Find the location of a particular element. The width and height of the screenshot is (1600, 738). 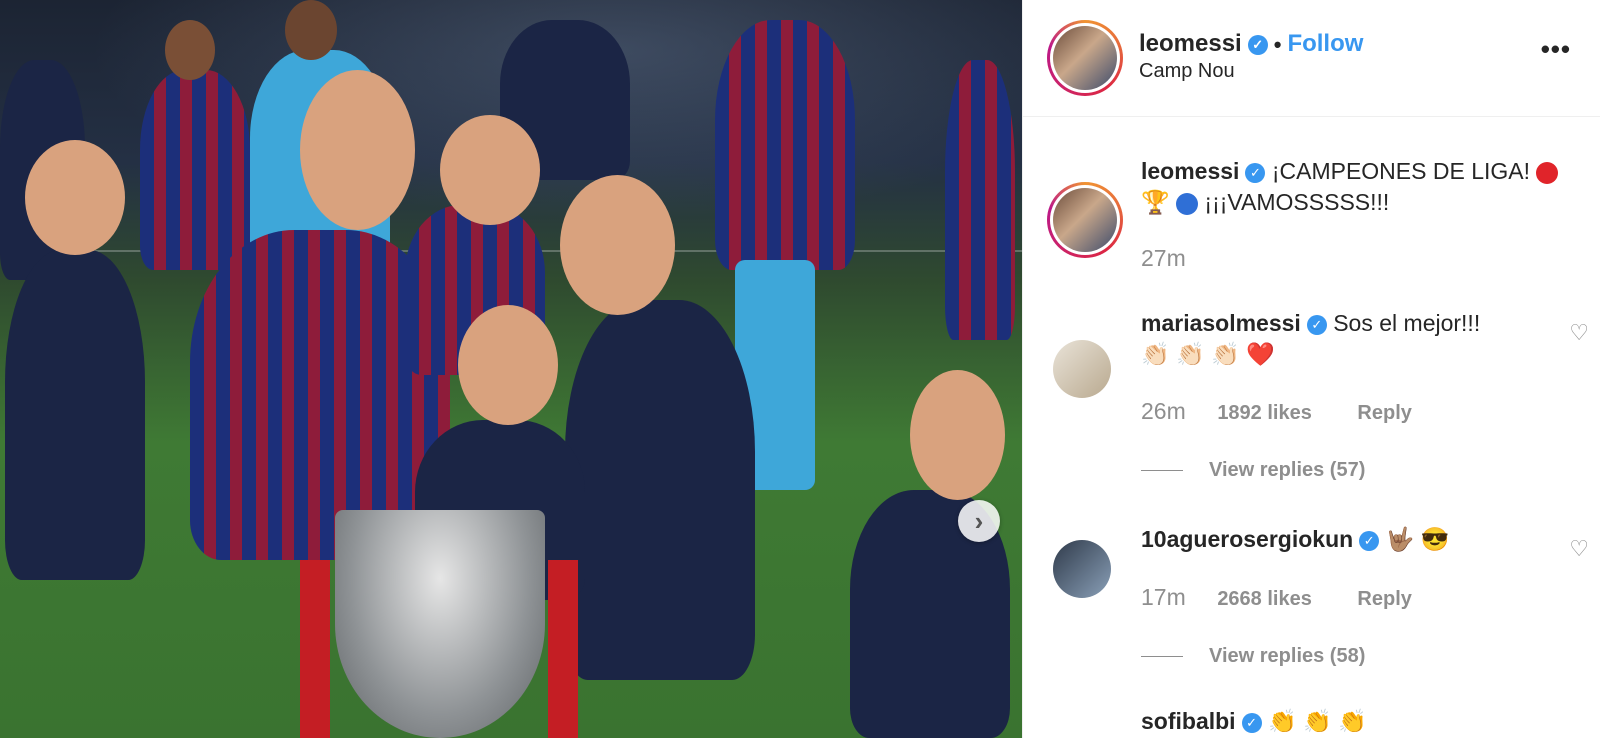

more-options-icon: ••• is located at coordinates (1556, 49).